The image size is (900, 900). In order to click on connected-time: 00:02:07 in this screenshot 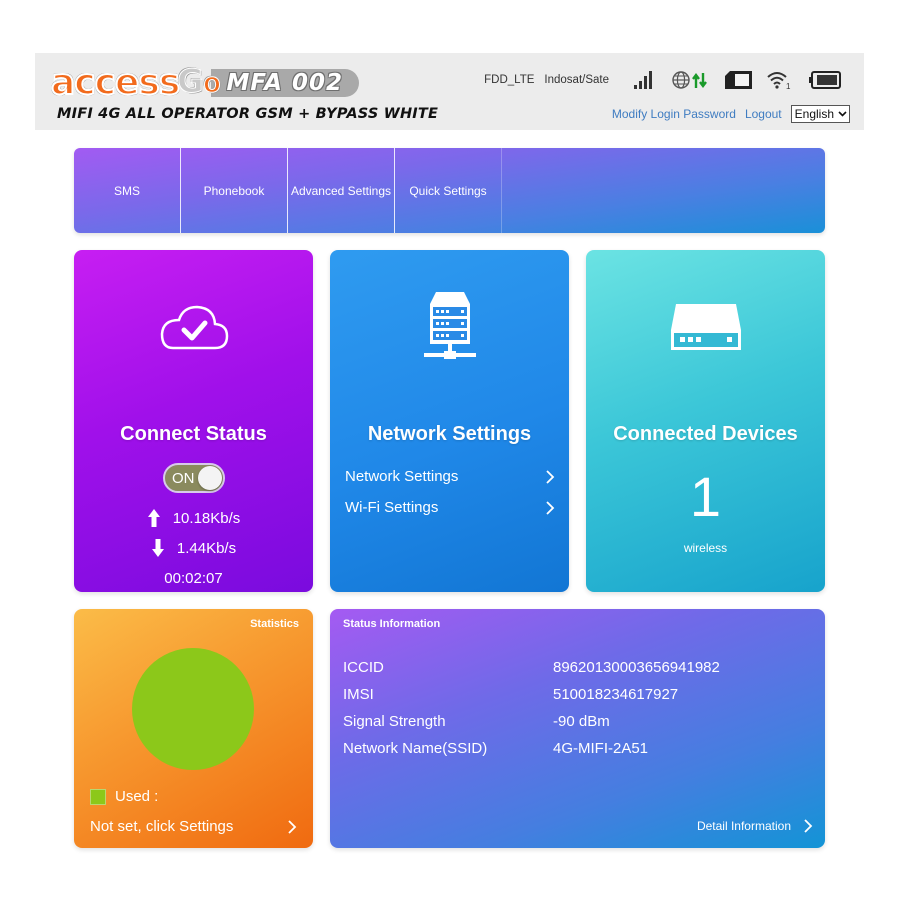, I will do `click(193, 578)`.